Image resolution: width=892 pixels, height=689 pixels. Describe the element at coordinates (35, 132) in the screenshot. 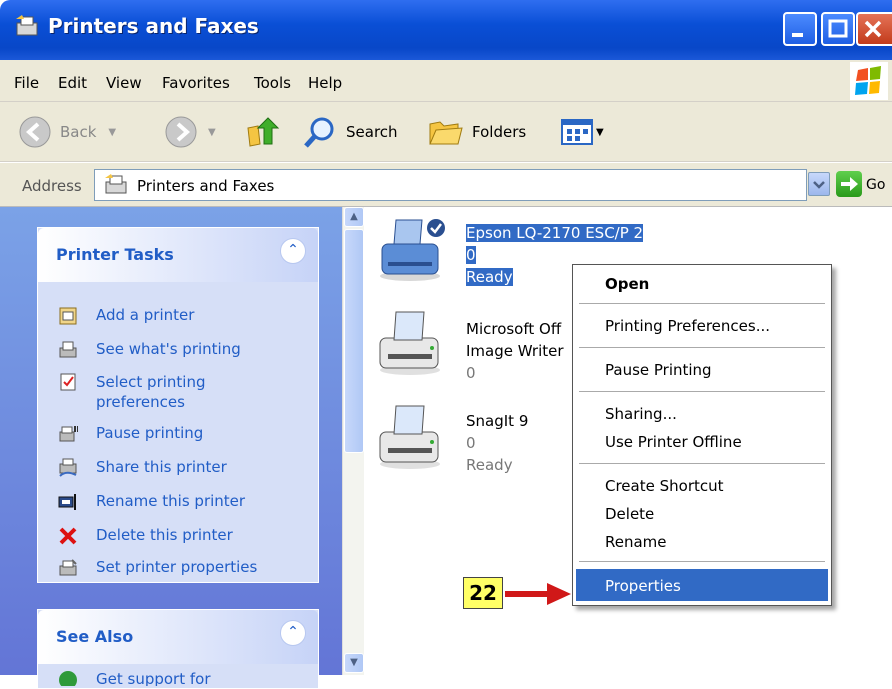

I see `back-arrow-icon` at that location.